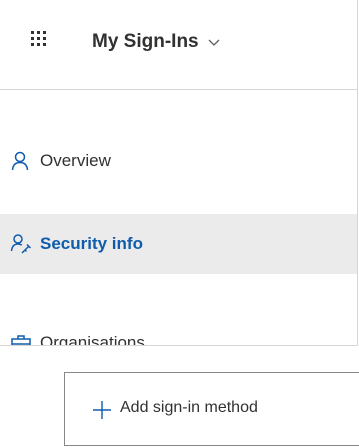  Describe the element at coordinates (189, 407) in the screenshot. I see `add-sign-in-method-label: Add sign-in method` at that location.